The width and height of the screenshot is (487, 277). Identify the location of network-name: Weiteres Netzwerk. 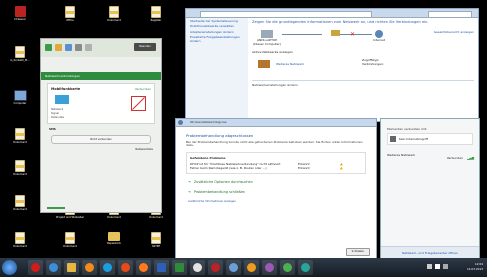
(290, 64).